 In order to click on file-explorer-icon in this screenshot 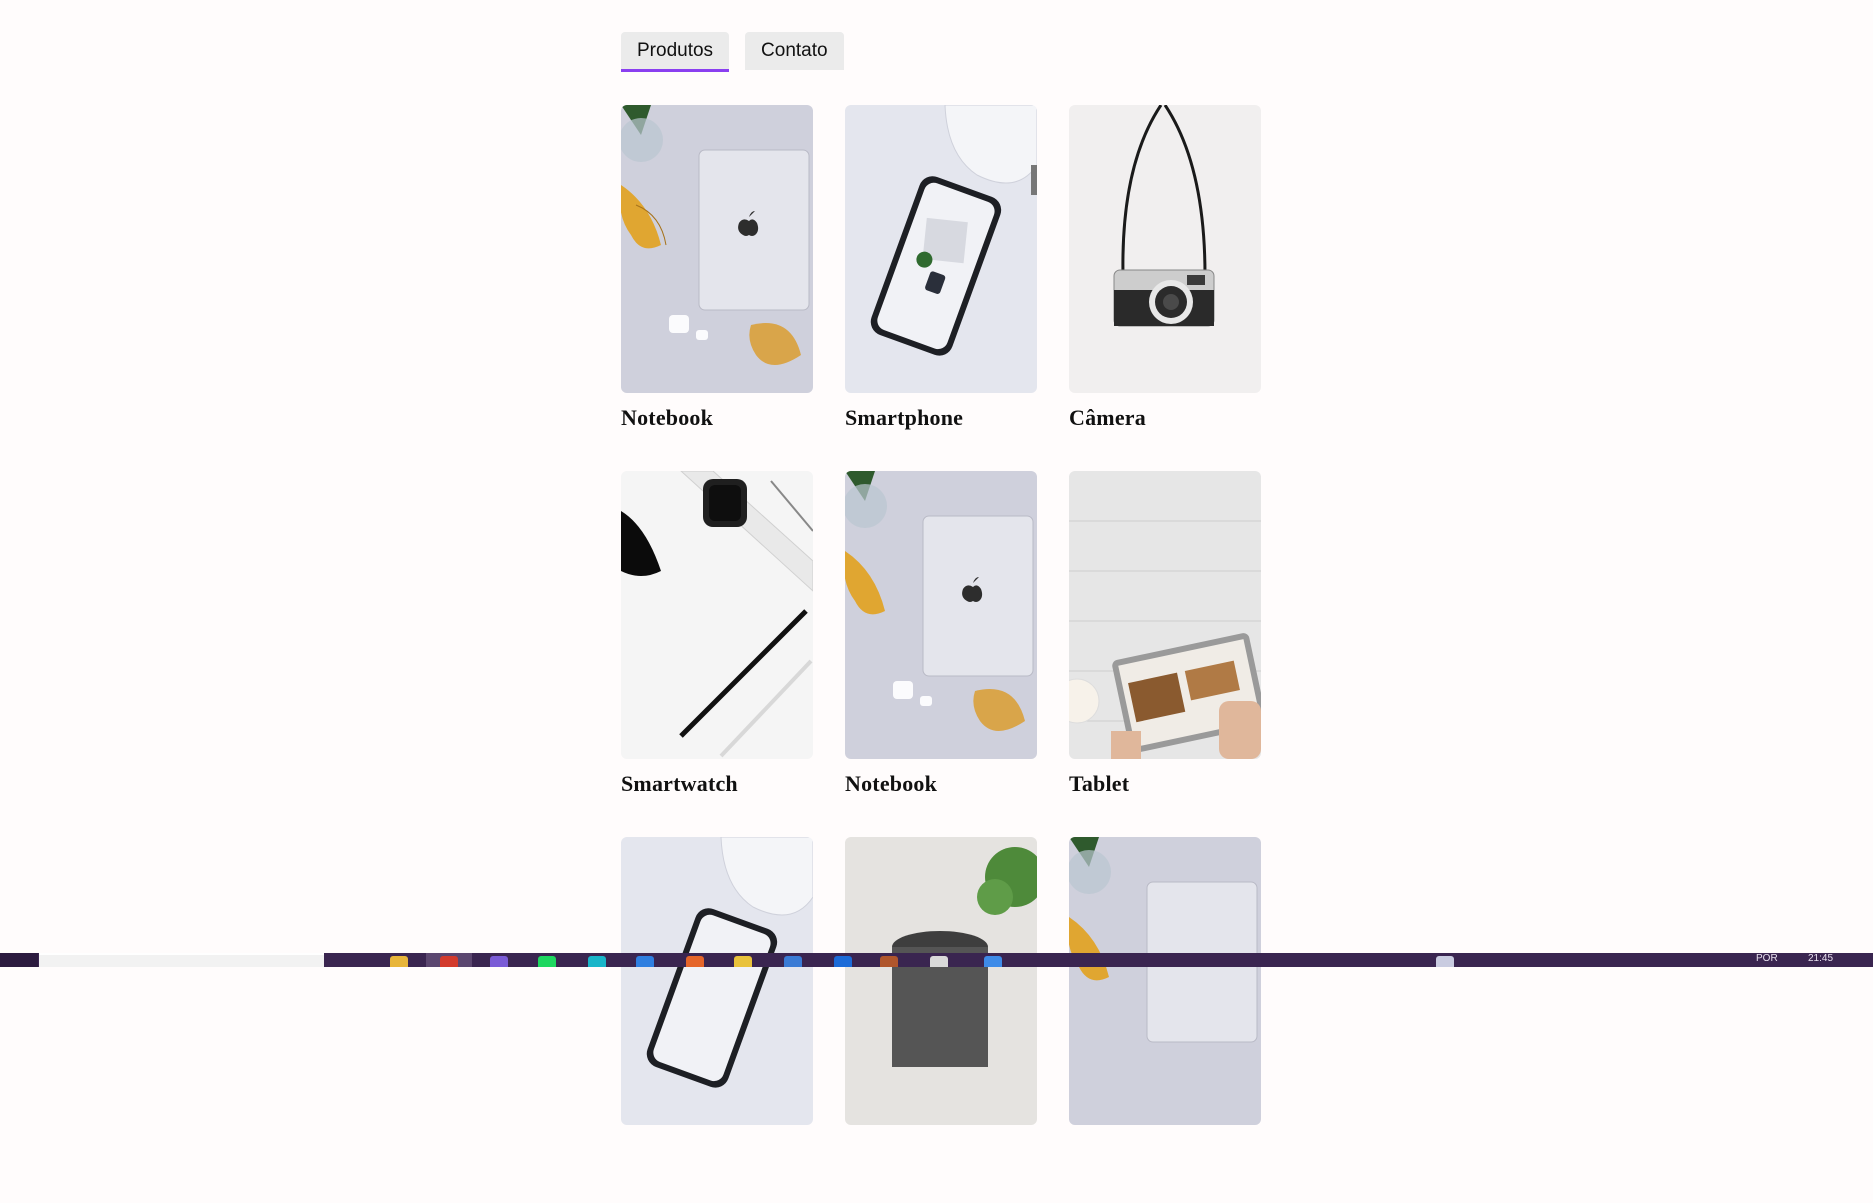, I will do `click(399, 961)`.